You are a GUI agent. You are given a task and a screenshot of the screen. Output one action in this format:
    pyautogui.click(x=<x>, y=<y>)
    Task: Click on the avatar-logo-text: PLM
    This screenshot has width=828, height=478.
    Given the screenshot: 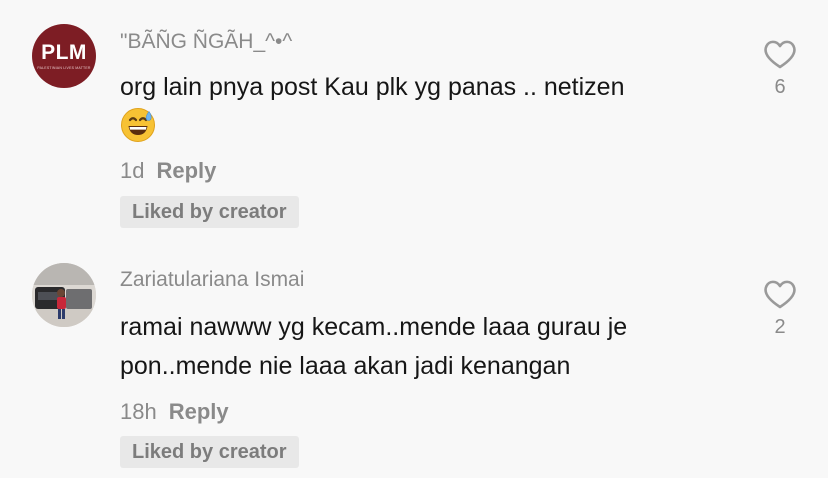 What is the action you would take?
    pyautogui.click(x=64, y=52)
    